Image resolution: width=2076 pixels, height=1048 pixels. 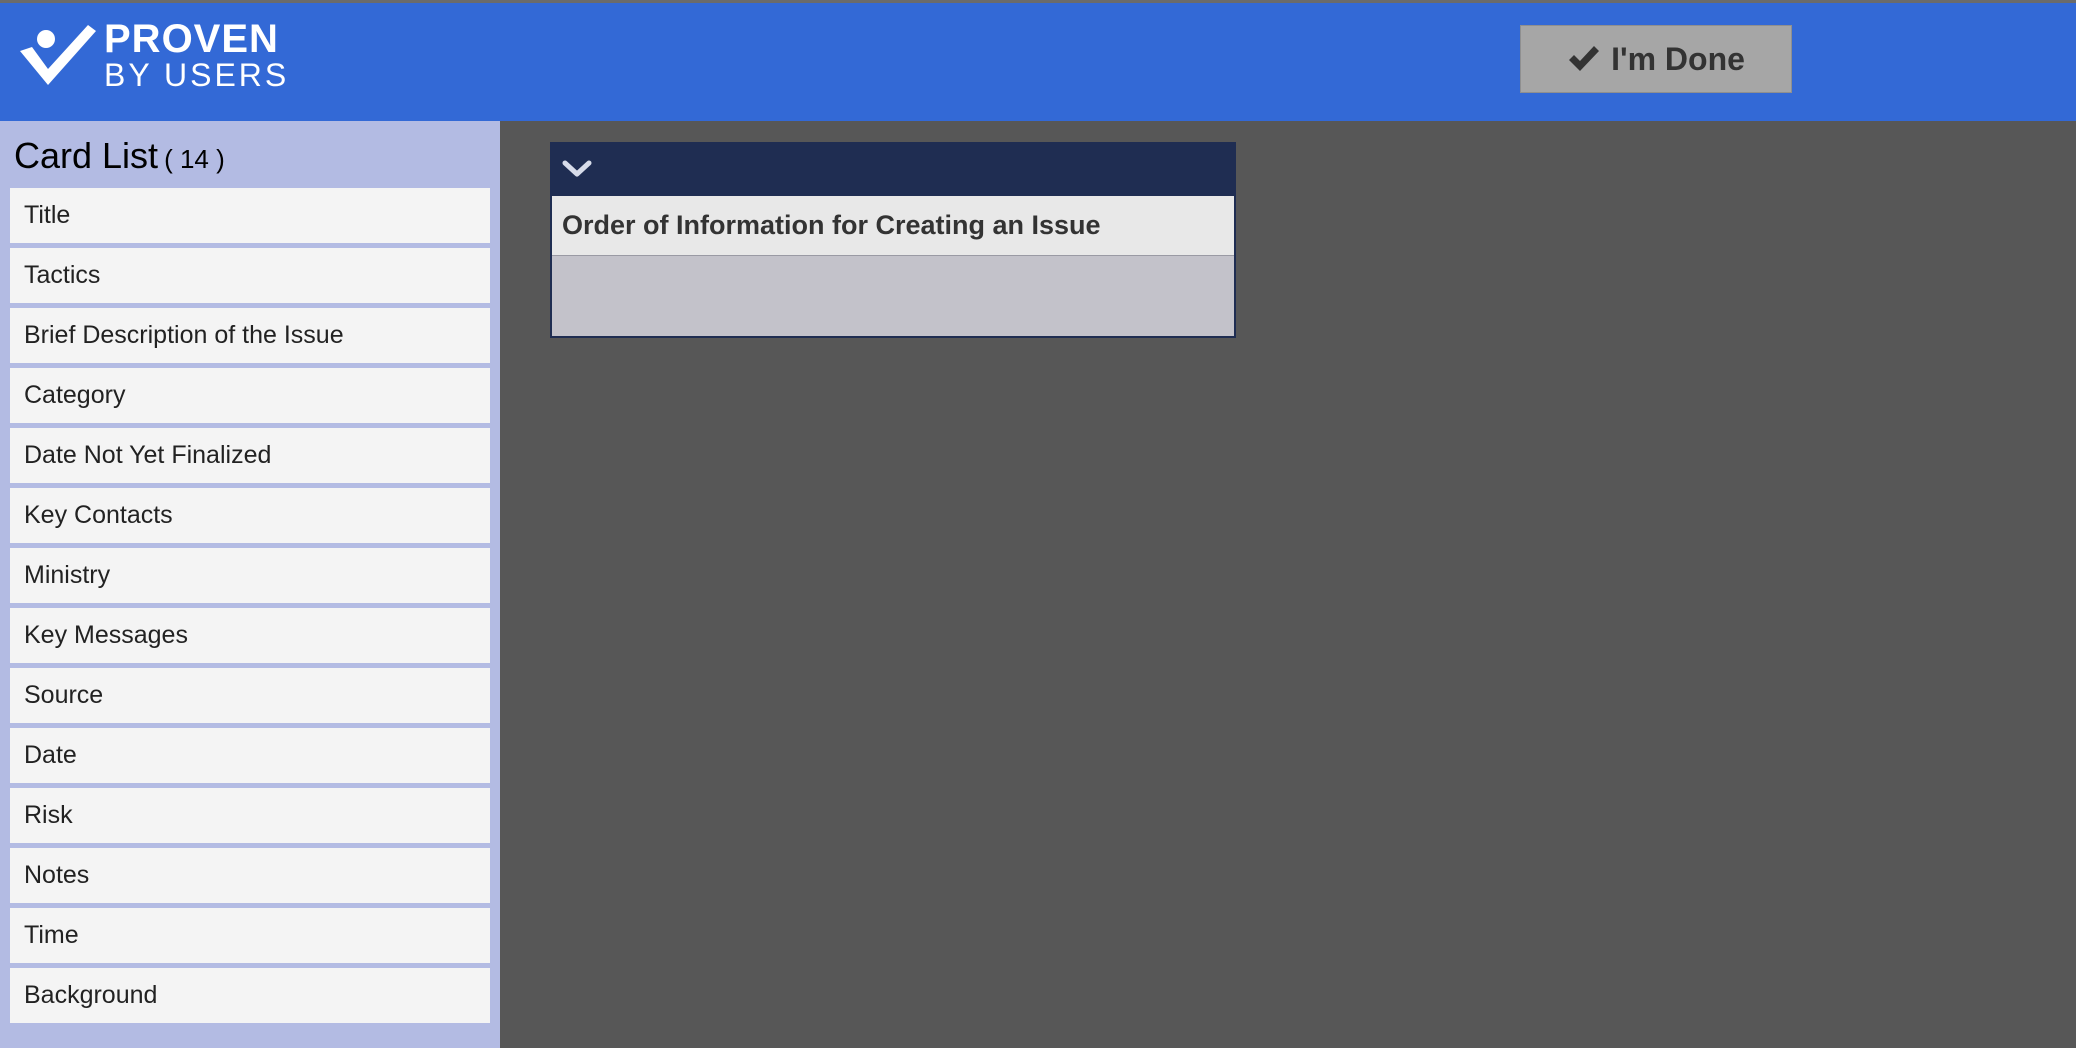 I want to click on card-item-ministry: Ministry, so click(x=250, y=575).